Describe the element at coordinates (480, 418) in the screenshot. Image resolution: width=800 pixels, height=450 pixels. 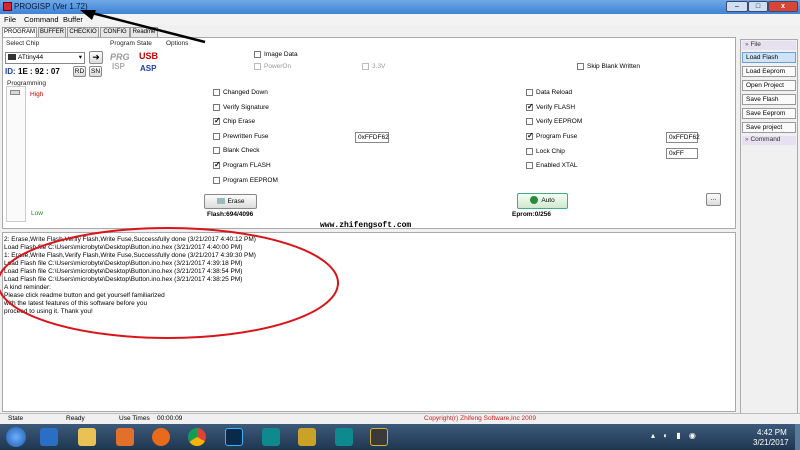
I see `copyright-text: Copyright(r) Zhifeng Software,Inc 2009` at that location.